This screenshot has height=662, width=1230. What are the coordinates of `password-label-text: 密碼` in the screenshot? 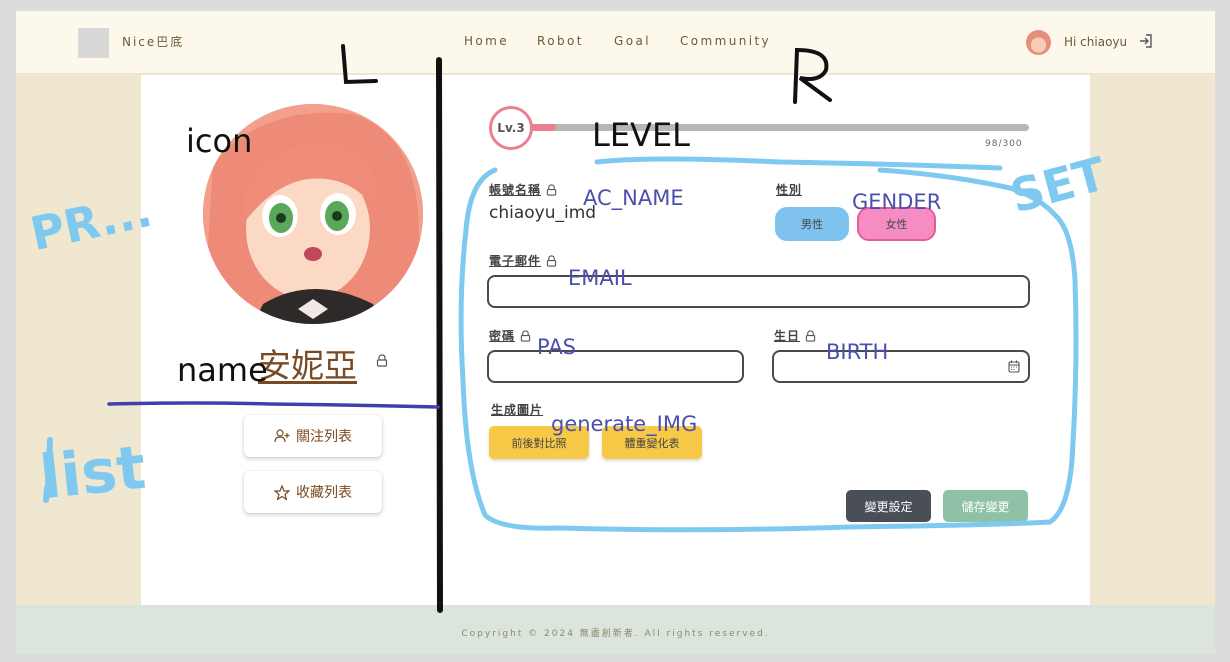 It's located at (502, 336).